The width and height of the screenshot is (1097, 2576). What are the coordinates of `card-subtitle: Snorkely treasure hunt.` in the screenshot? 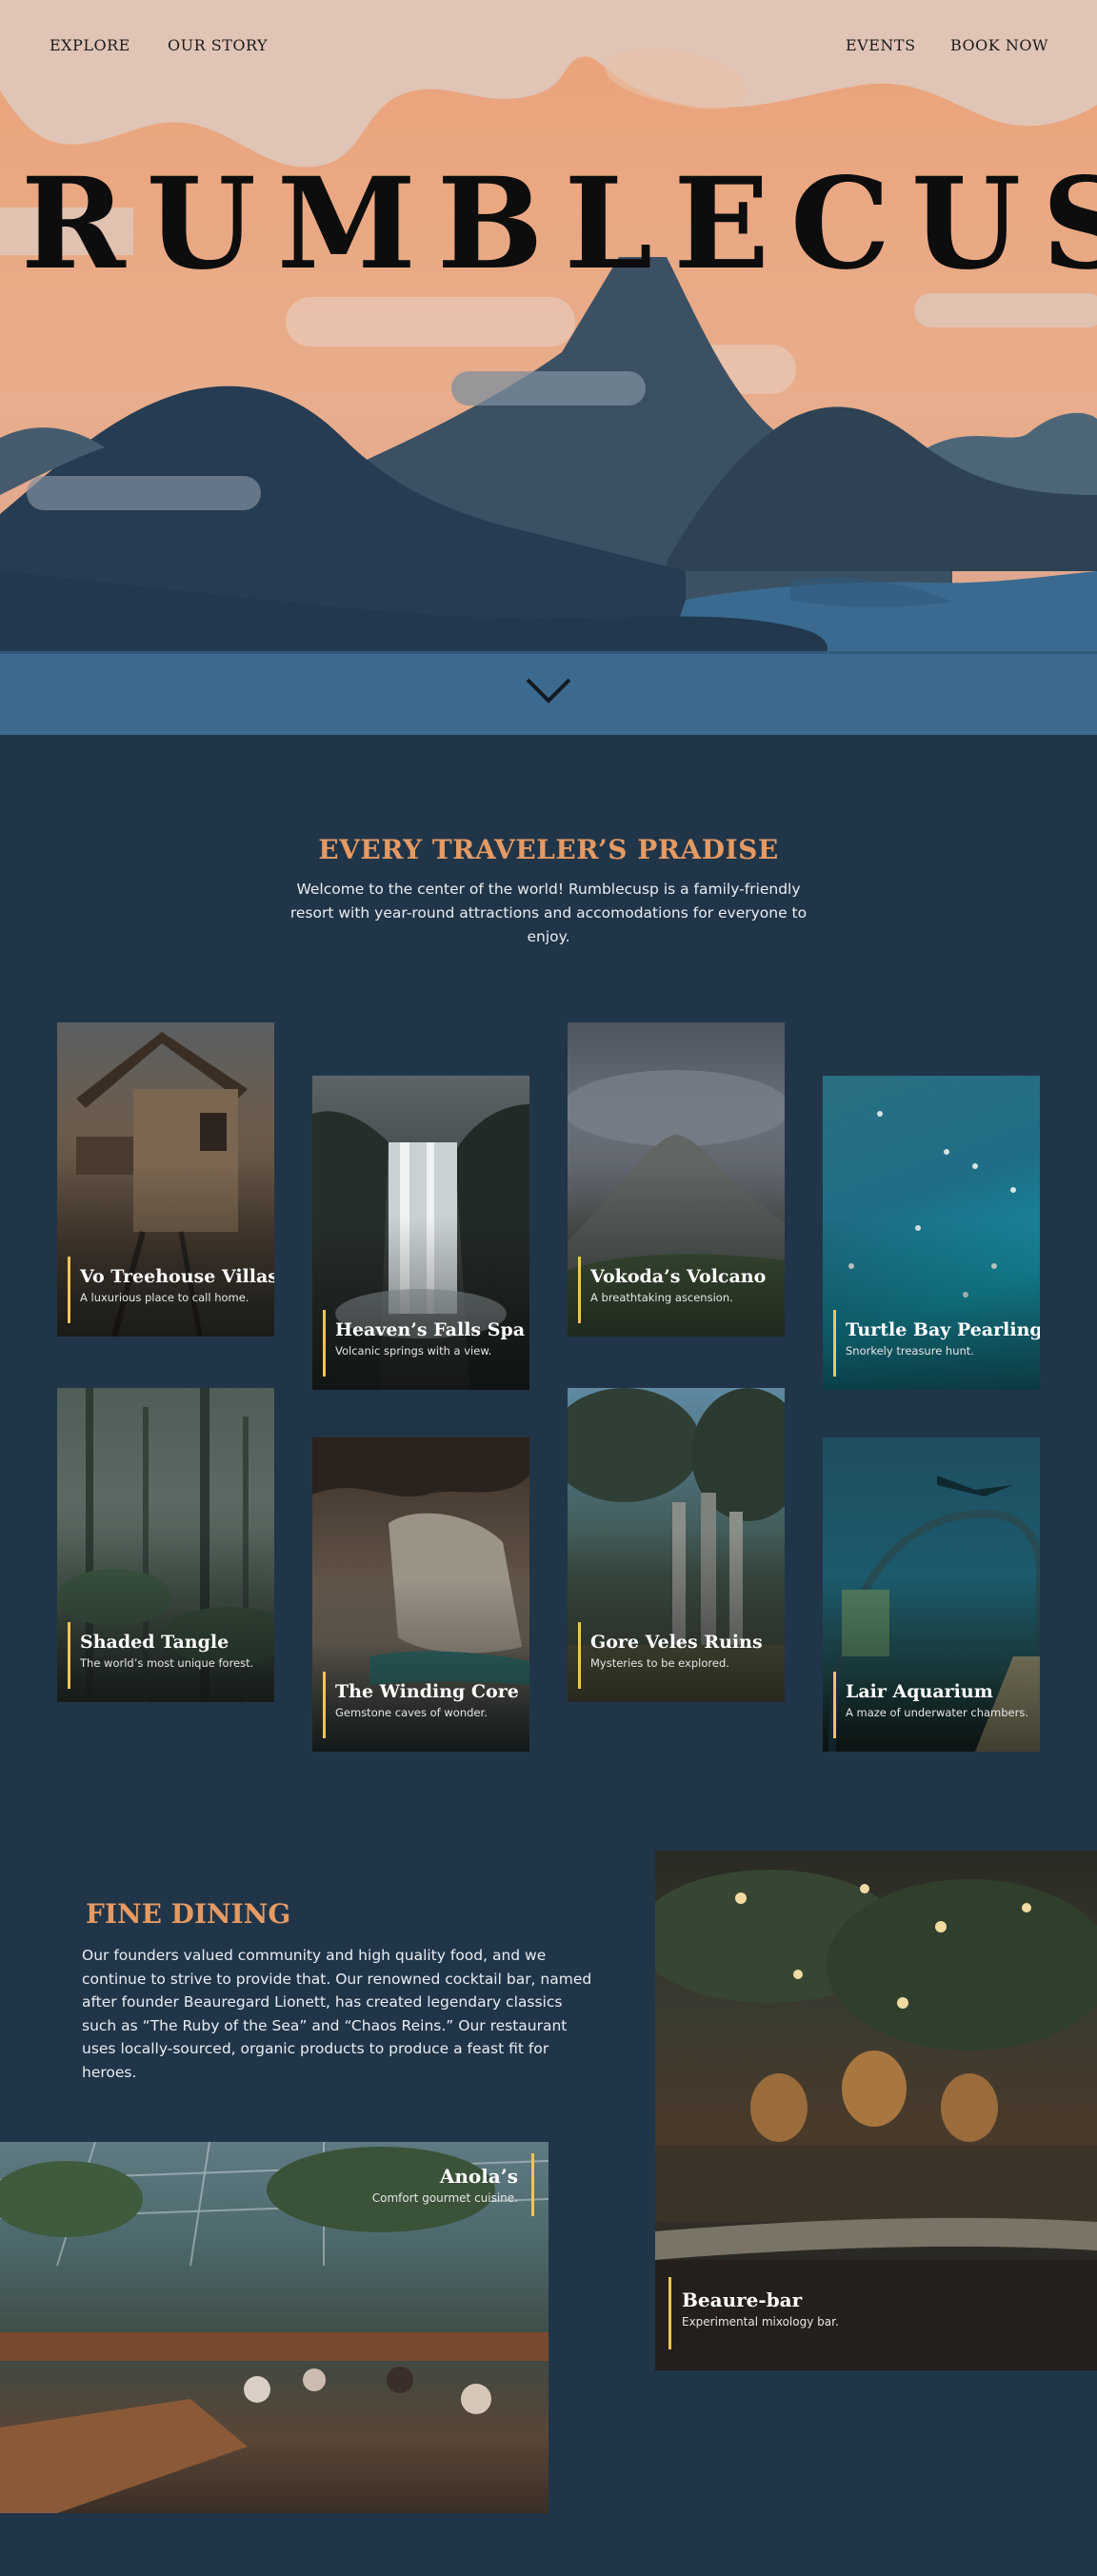 It's located at (910, 1350).